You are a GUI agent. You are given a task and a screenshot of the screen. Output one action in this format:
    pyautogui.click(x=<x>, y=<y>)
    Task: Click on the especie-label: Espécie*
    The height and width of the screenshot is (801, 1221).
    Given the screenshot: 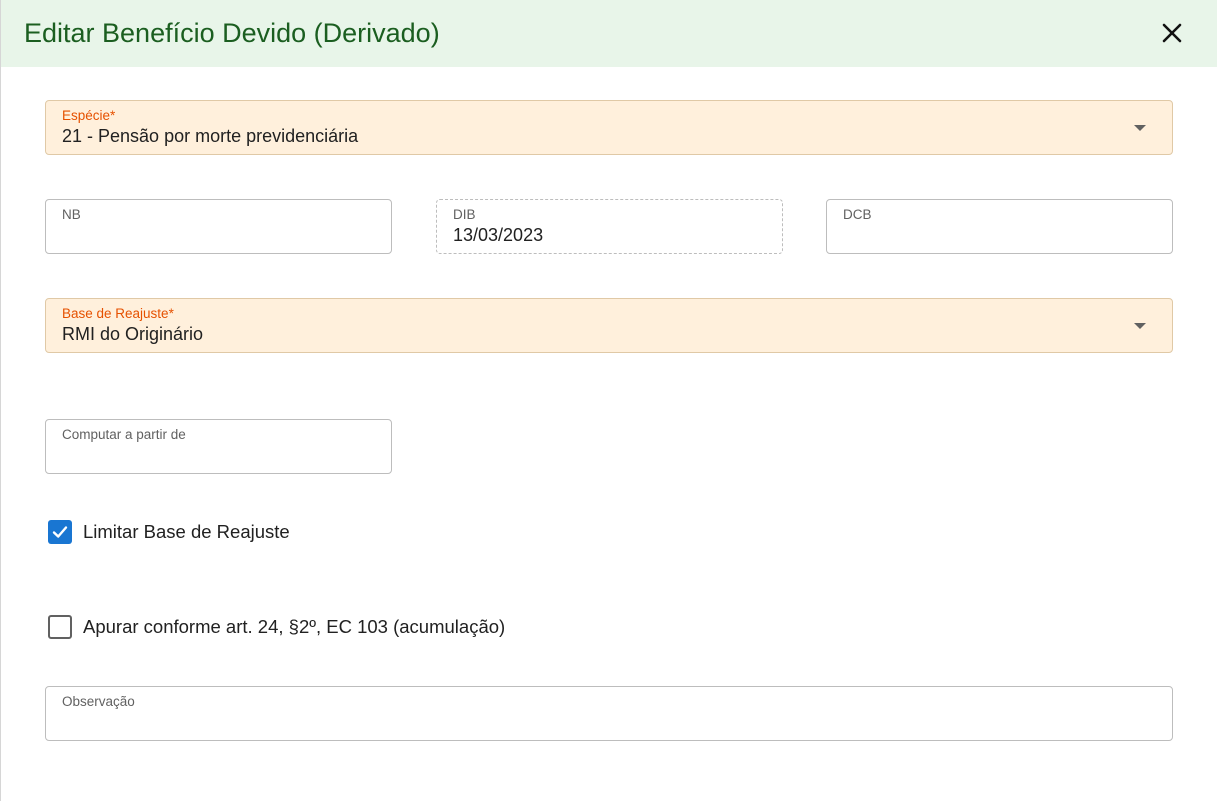 What is the action you would take?
    pyautogui.click(x=89, y=115)
    